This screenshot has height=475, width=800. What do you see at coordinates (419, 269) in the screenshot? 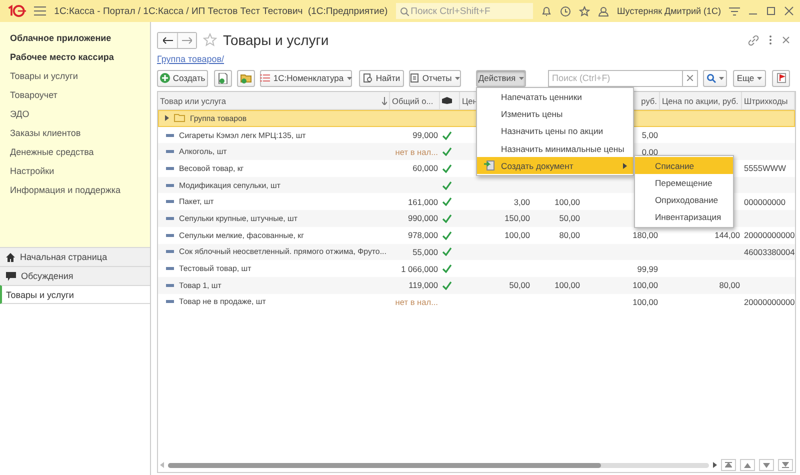
I see `table-cell: 1 066,000` at bounding box center [419, 269].